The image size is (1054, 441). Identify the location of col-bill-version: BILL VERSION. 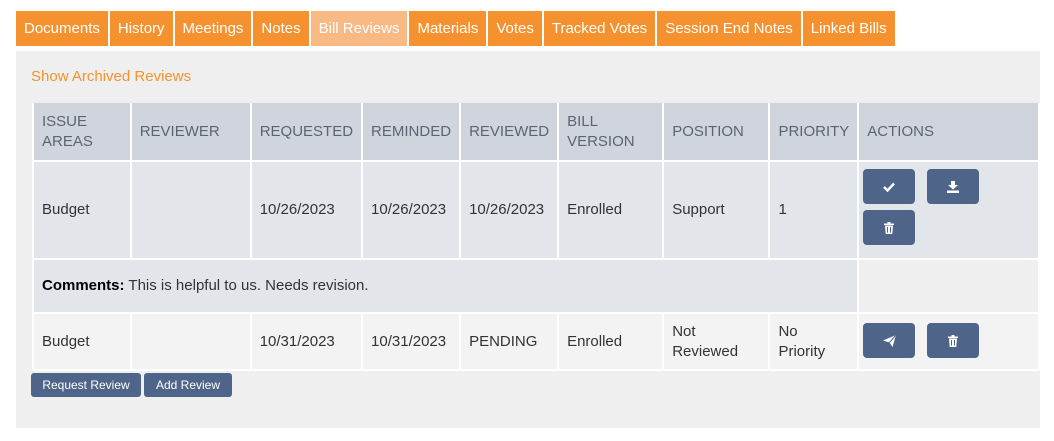
(611, 132).